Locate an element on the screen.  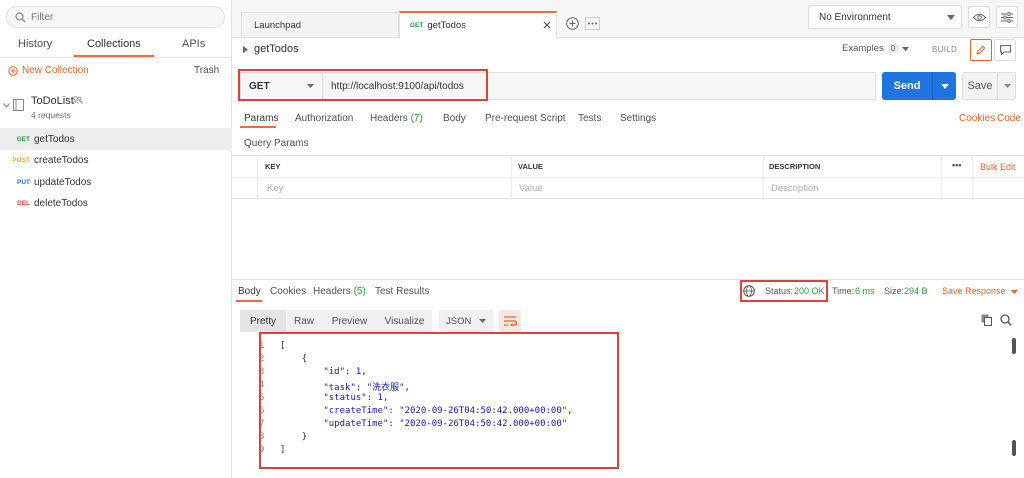
environment-label: No Environment is located at coordinates (855, 17).